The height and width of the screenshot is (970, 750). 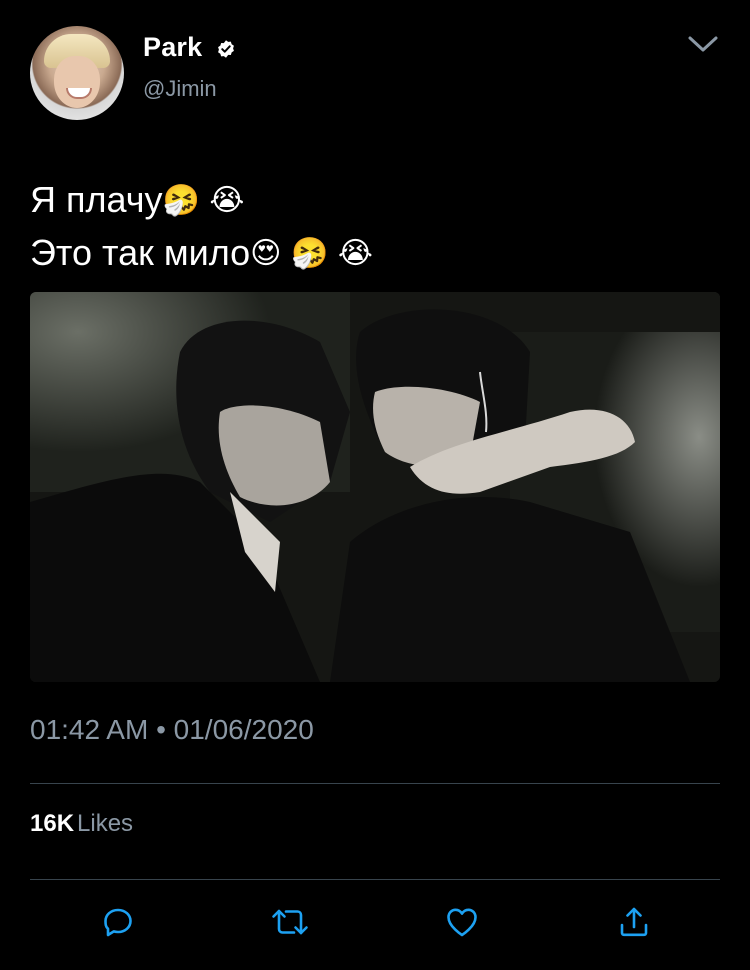 What do you see at coordinates (375, 783) in the screenshot?
I see `divider-top` at bounding box center [375, 783].